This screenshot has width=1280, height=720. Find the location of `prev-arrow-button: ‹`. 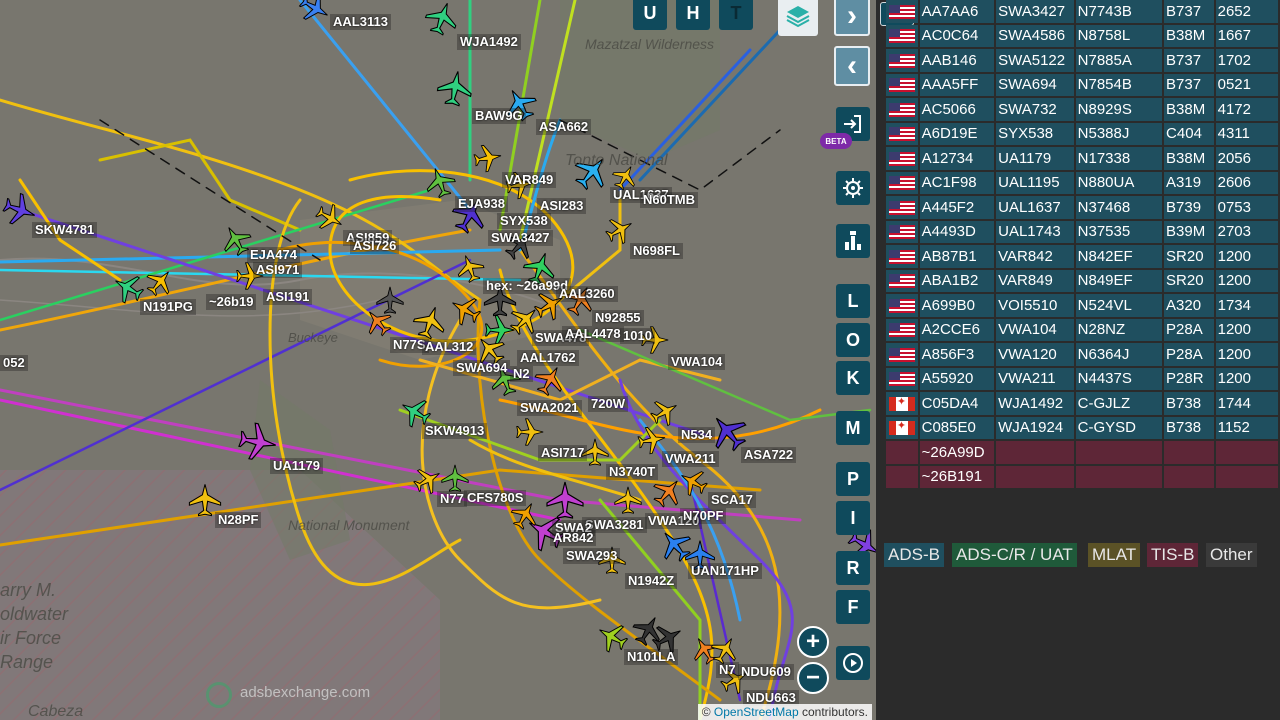

prev-arrow-button: ‹ is located at coordinates (852, 66).